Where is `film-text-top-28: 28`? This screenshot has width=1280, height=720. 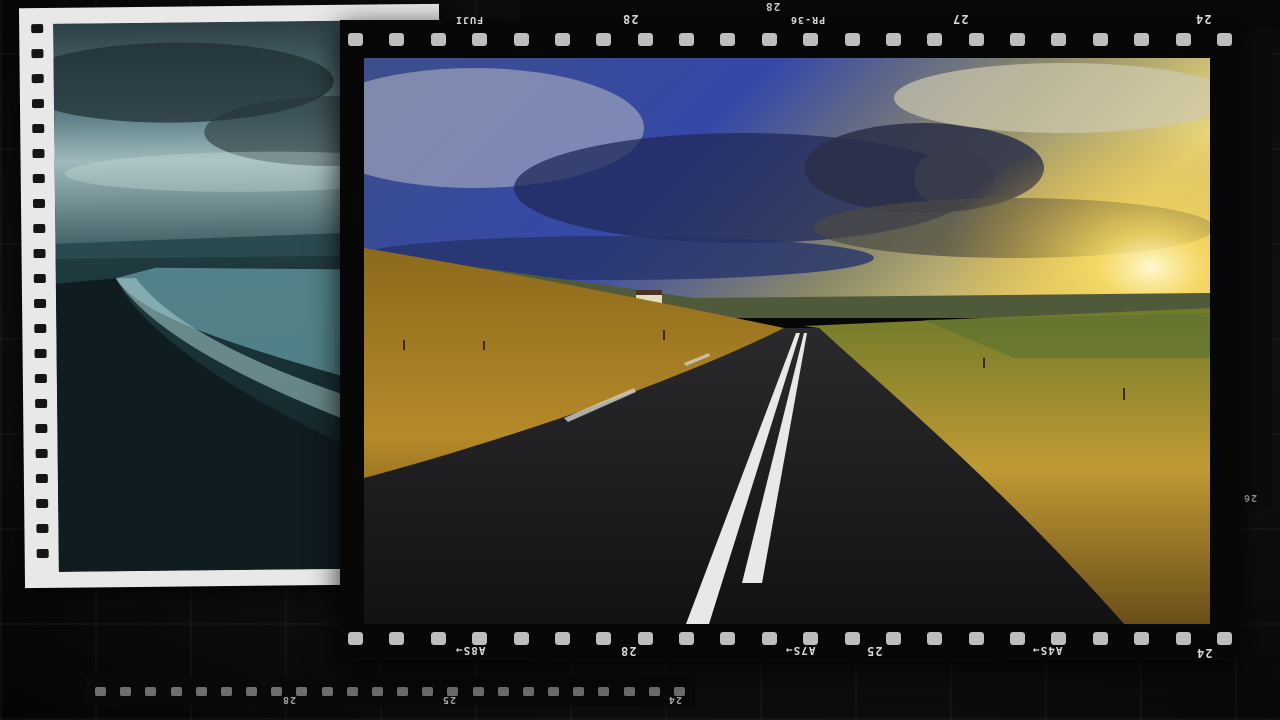 film-text-top-28: 28 is located at coordinates (630, 19).